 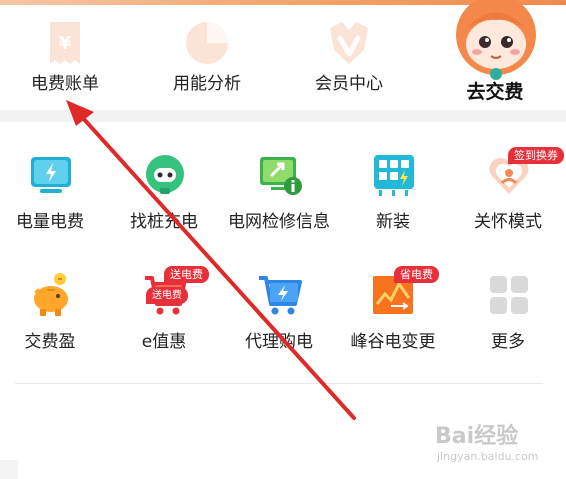 I want to click on e-value-benefit-label: e值惠, so click(x=164, y=342).